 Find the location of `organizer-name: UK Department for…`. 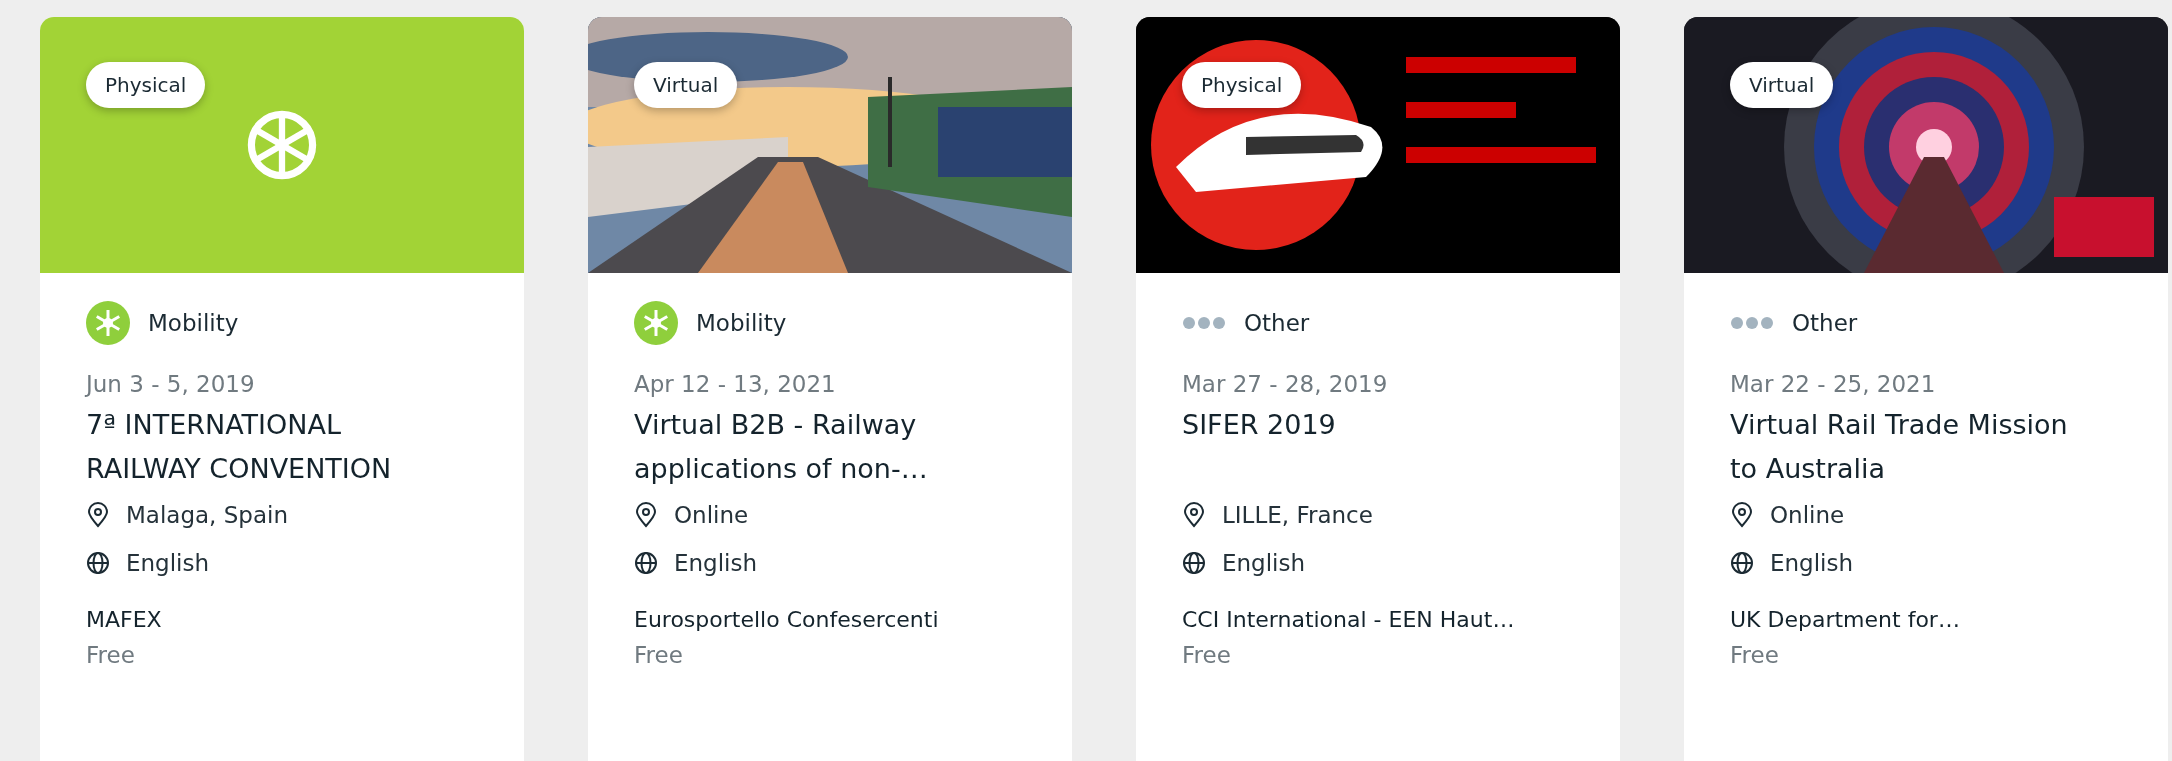

organizer-name: UK Department for… is located at coordinates (1845, 619).